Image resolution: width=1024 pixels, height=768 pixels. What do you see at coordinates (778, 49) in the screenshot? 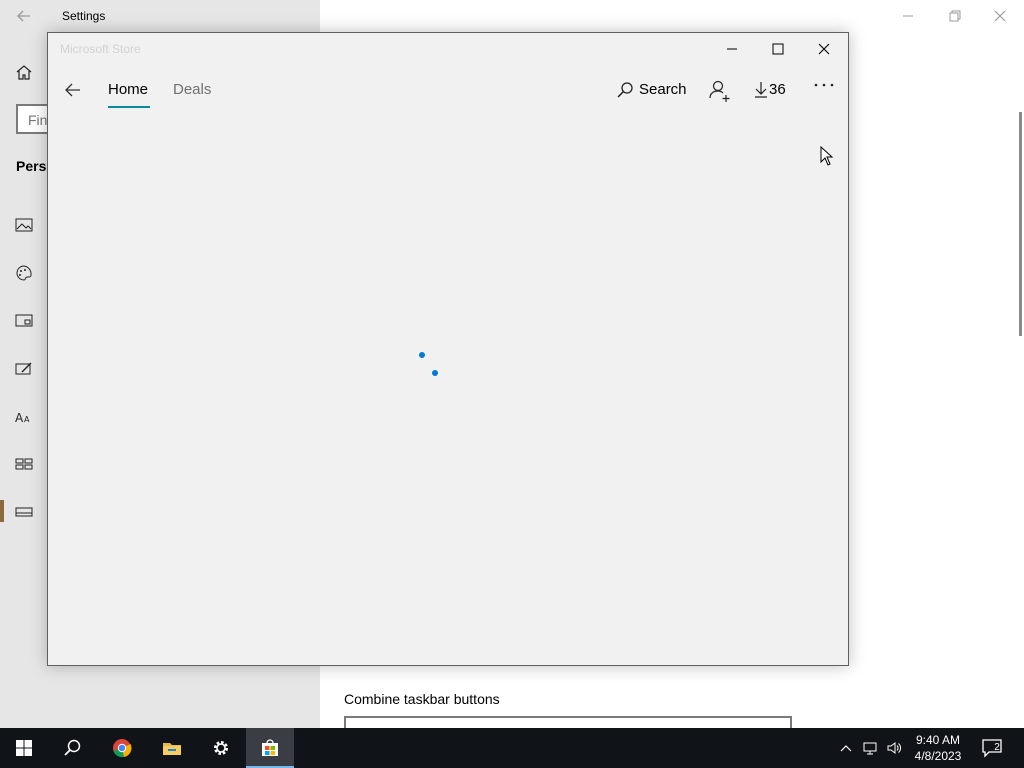
I see `store-maximize-button` at bounding box center [778, 49].